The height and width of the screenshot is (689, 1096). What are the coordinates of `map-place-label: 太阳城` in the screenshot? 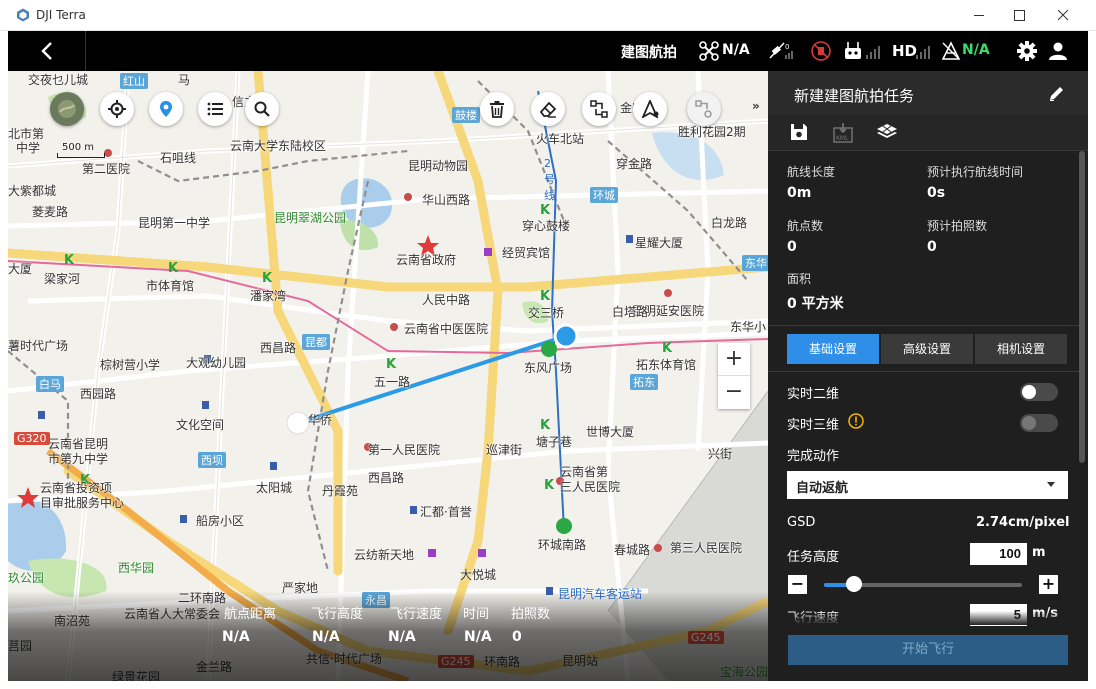 It's located at (274, 488).